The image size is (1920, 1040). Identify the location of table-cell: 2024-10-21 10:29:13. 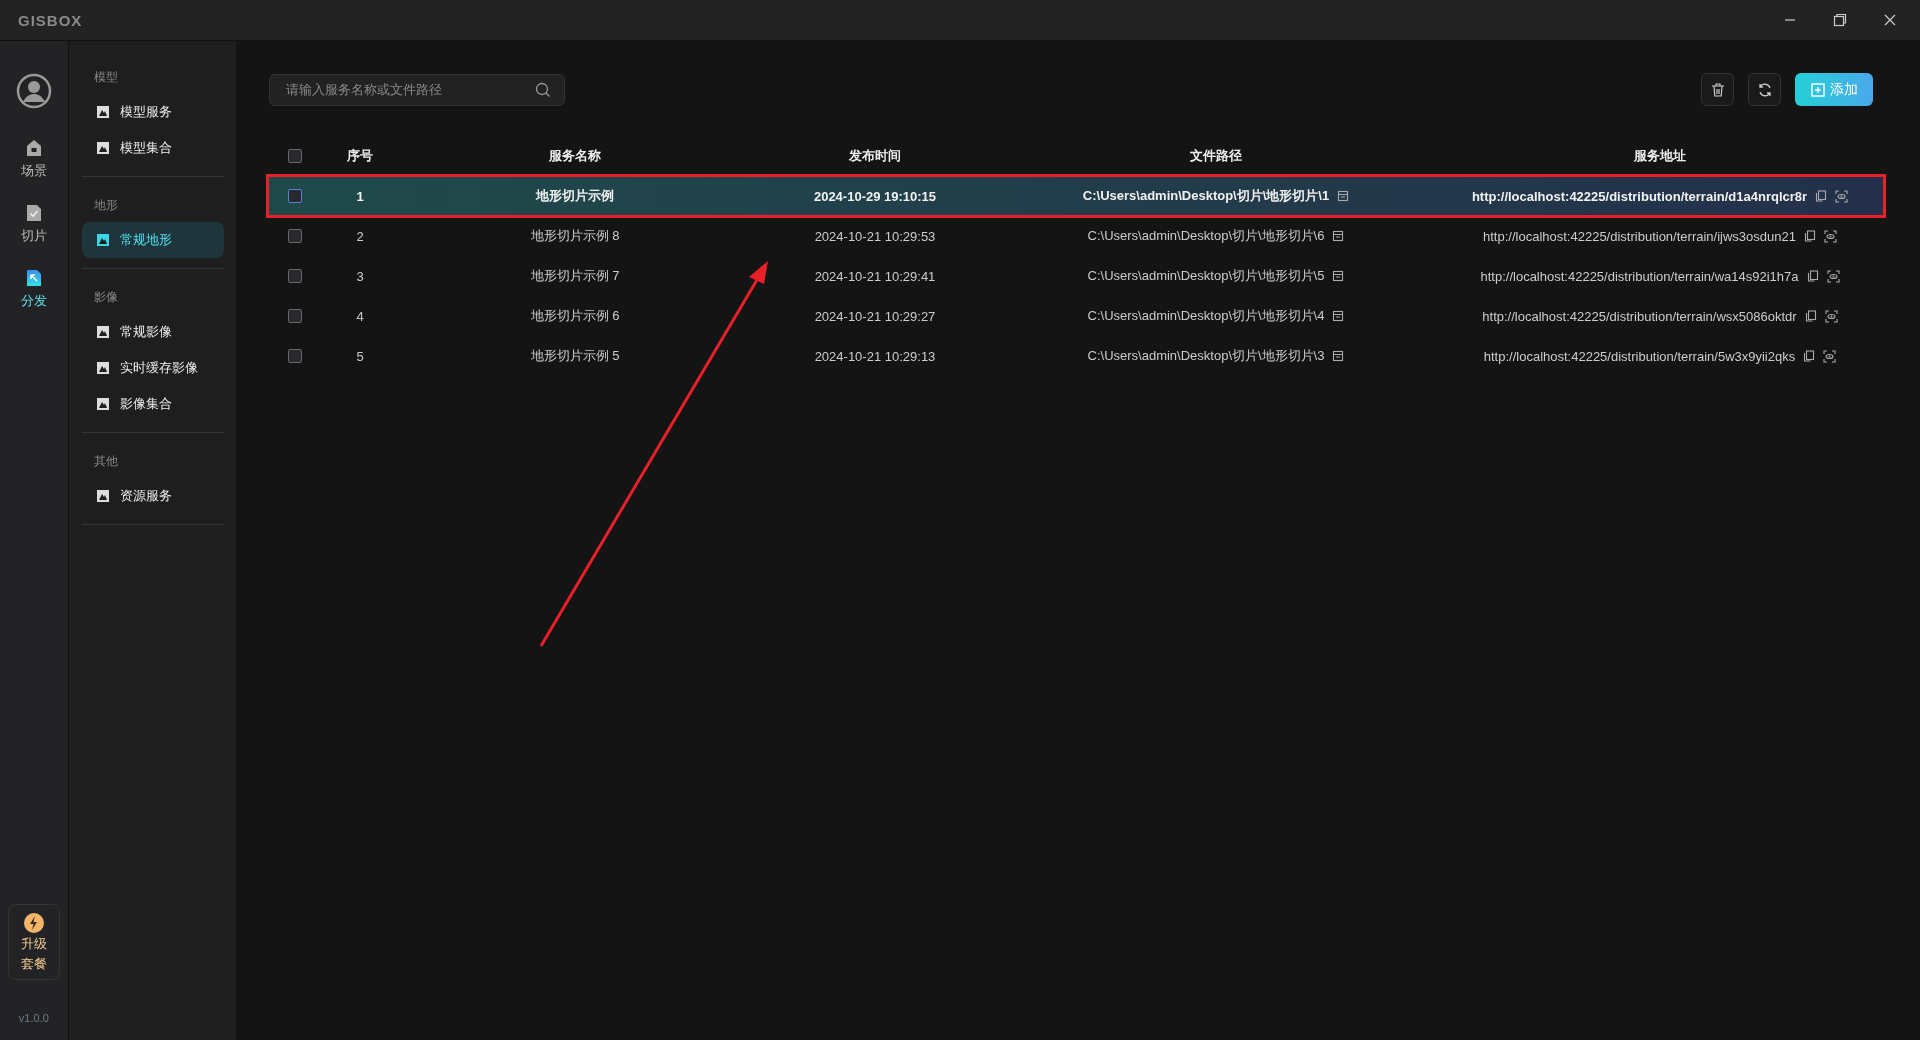
(875, 356).